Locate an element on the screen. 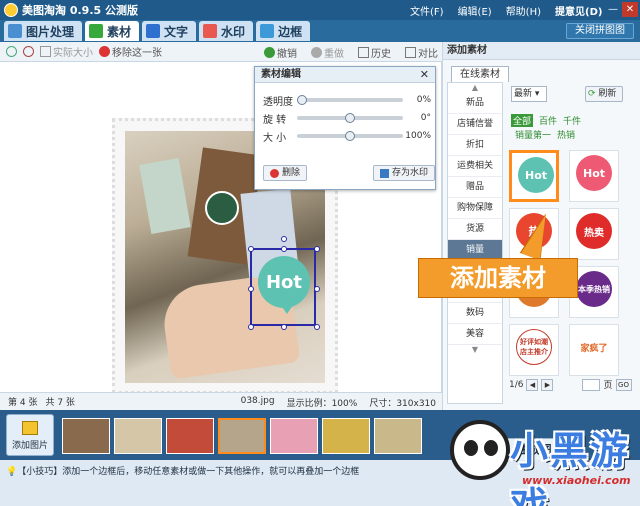 This screenshot has height=506, width=640. tab-watermark: 水印 is located at coordinates (226, 31).